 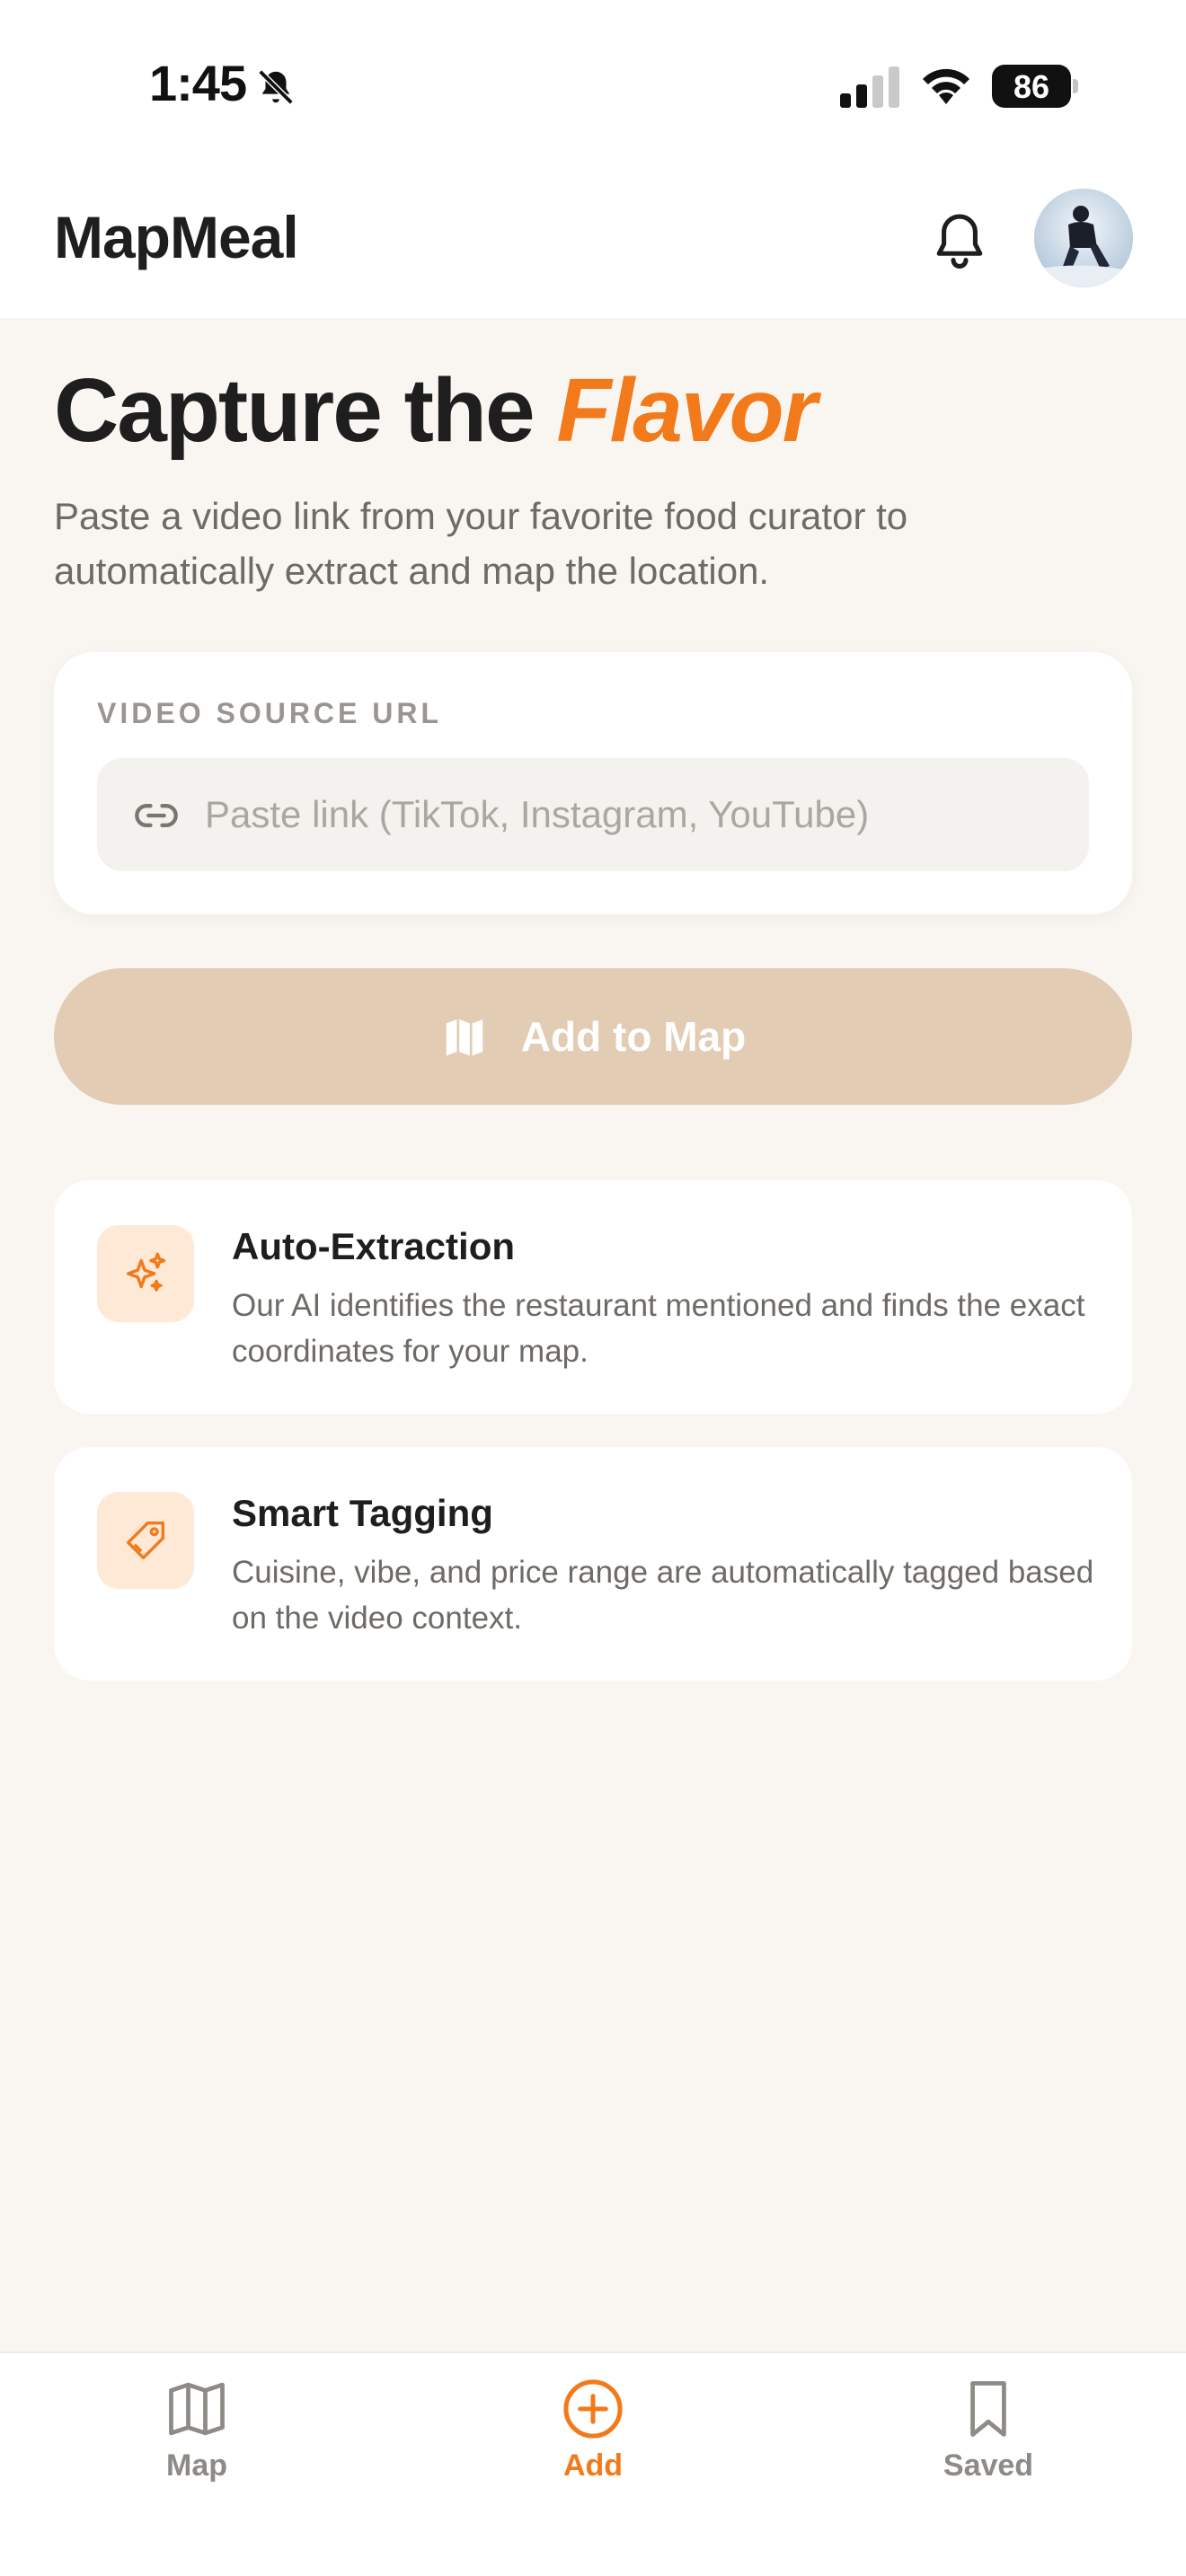 I want to click on tab-map: Map, so click(x=197, y=2438).